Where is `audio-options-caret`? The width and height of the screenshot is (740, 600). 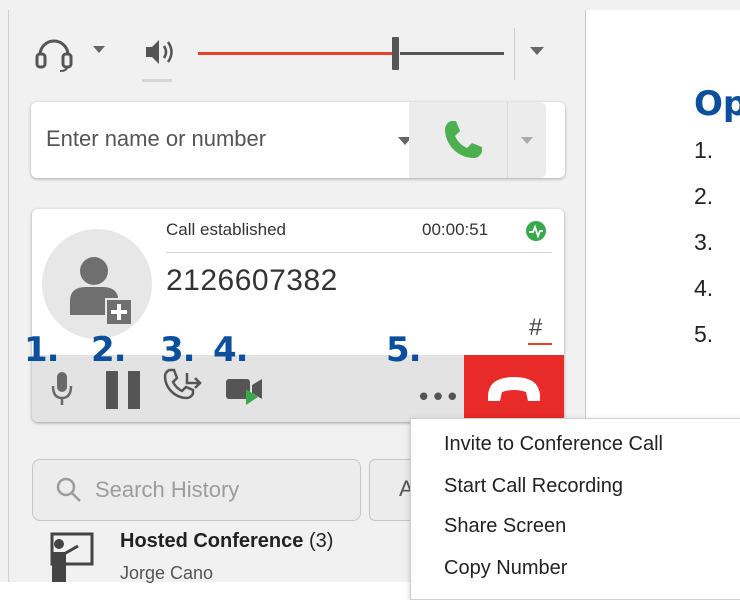
audio-options-caret is located at coordinates (537, 51).